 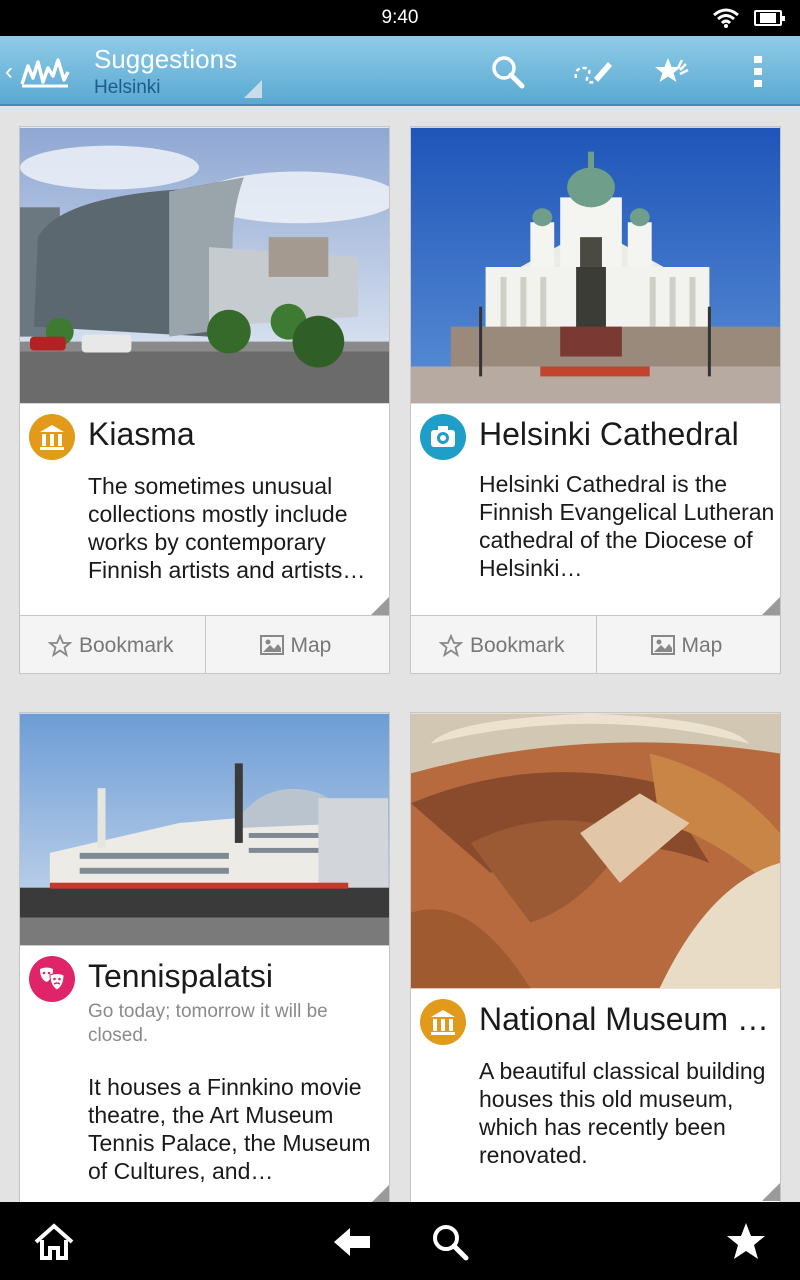 I want to click on status-bar: 9:40, so click(x=400, y=18).